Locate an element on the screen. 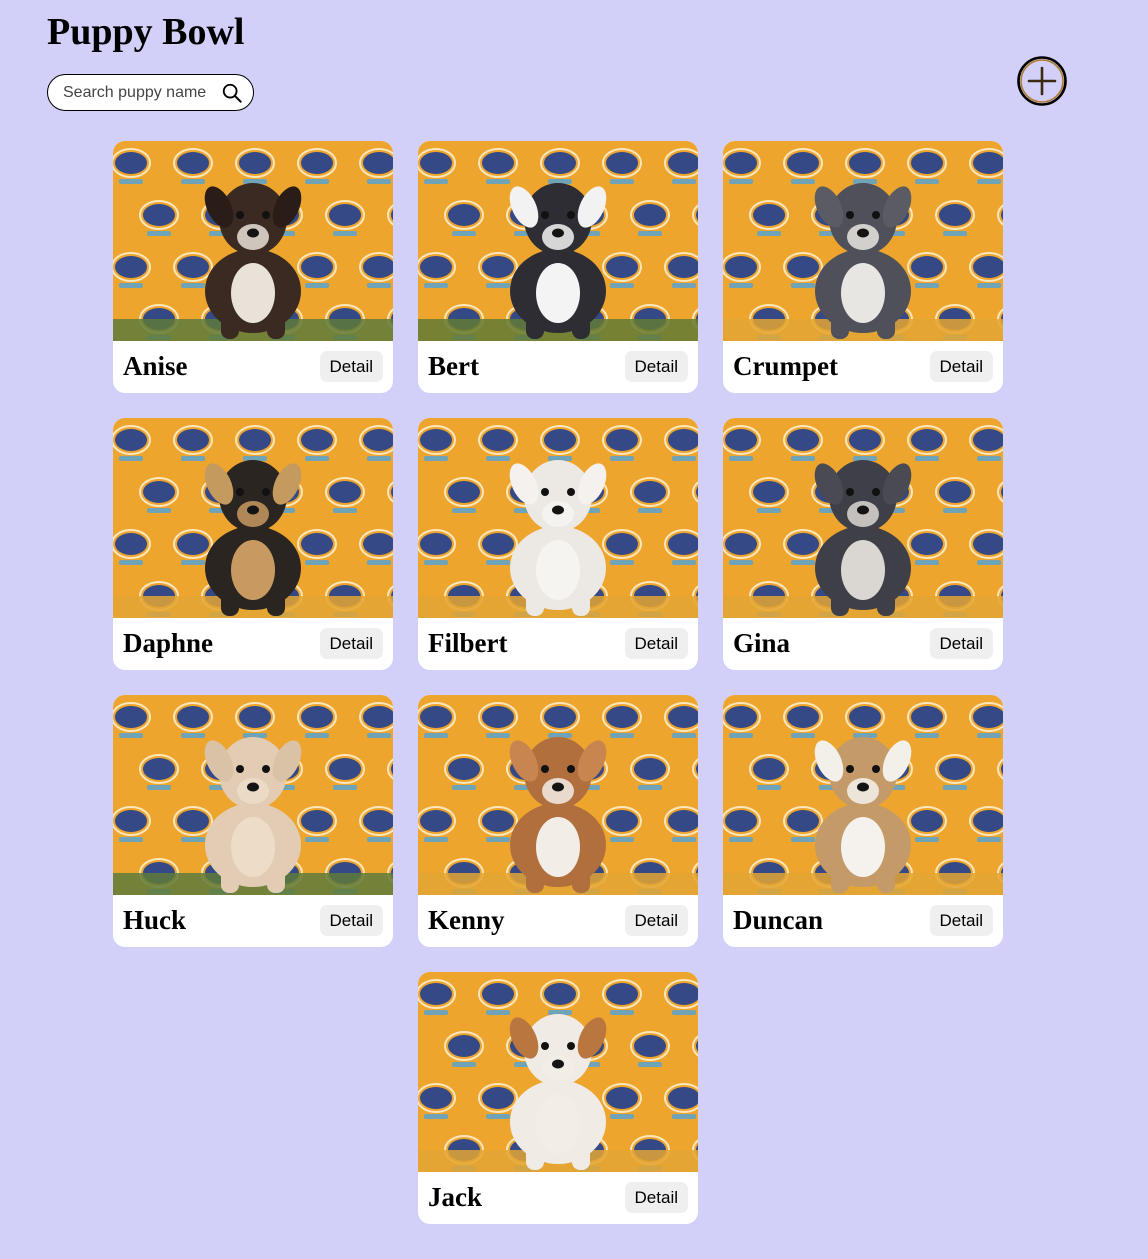  puppy-name: Jack is located at coordinates (455, 1197).